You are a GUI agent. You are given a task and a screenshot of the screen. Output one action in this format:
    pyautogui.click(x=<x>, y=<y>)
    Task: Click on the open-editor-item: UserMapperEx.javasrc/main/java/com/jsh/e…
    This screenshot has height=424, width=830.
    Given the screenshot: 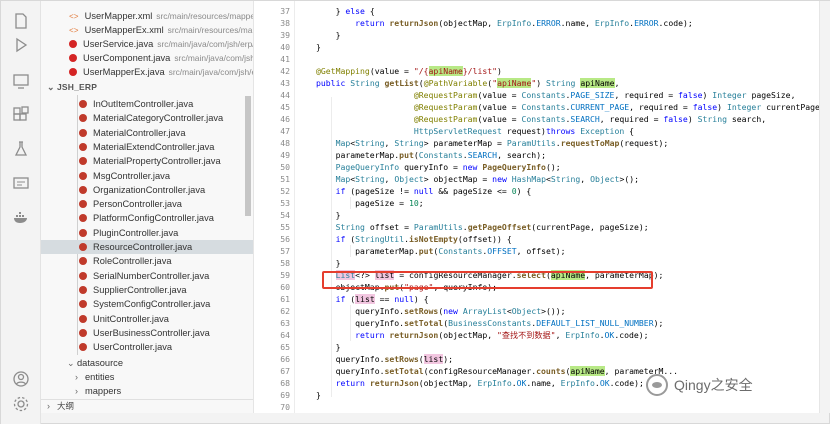 What is the action you would take?
    pyautogui.click(x=147, y=72)
    